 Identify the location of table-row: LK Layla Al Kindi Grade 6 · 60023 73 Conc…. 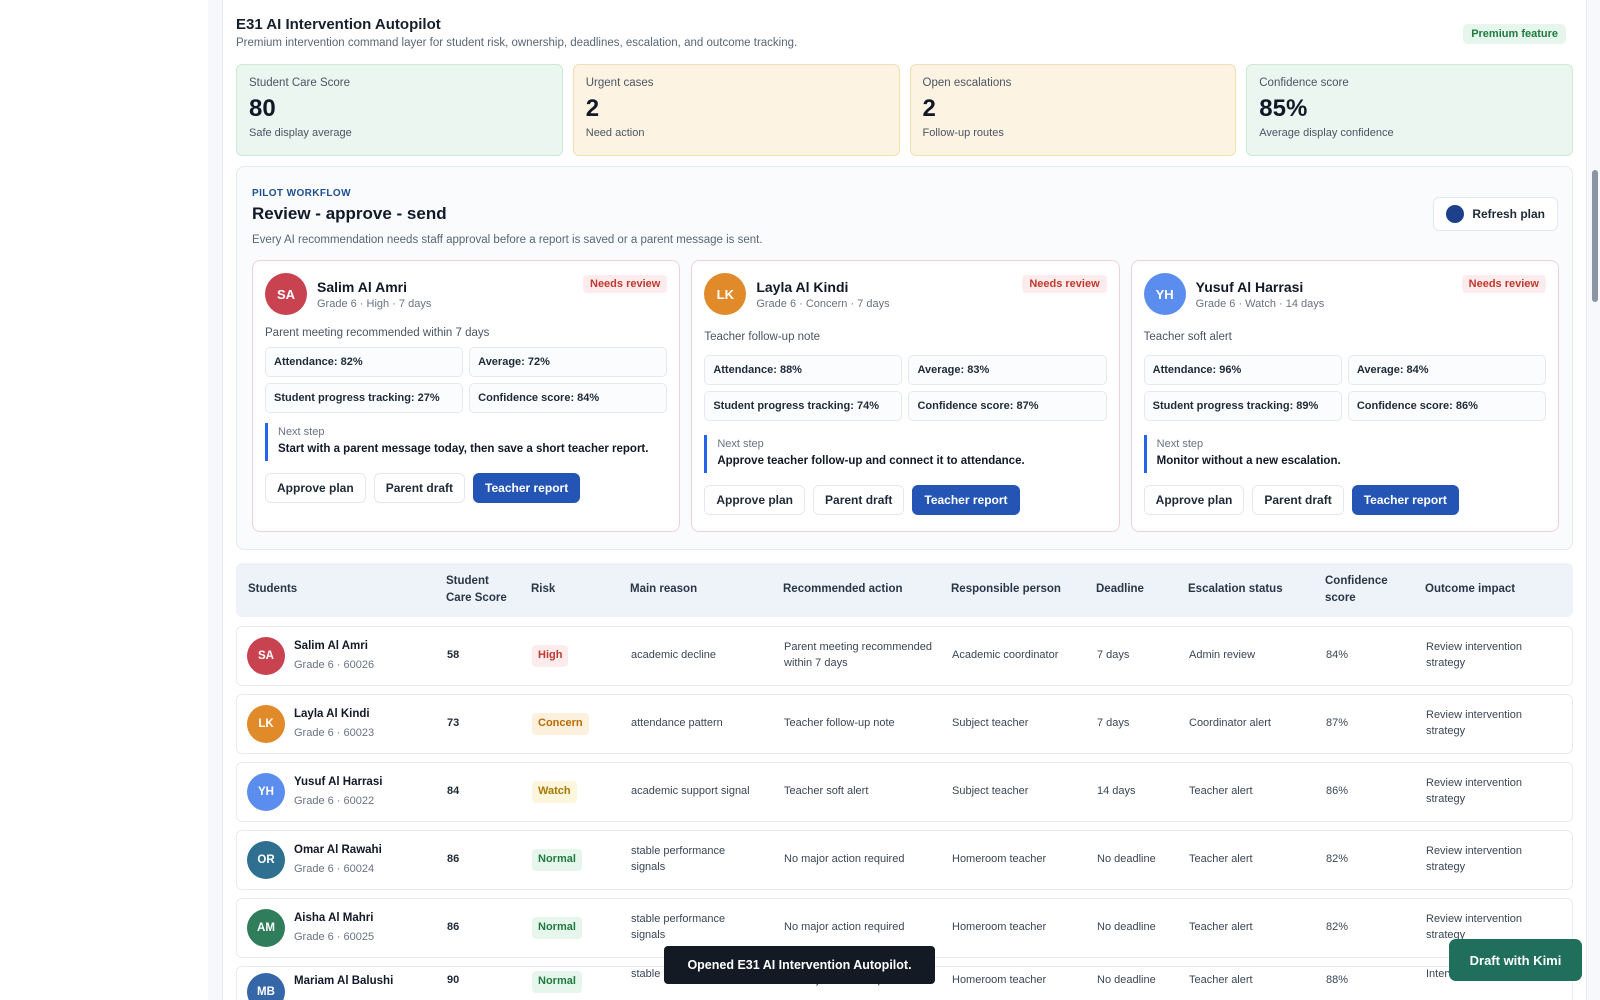
(904, 724).